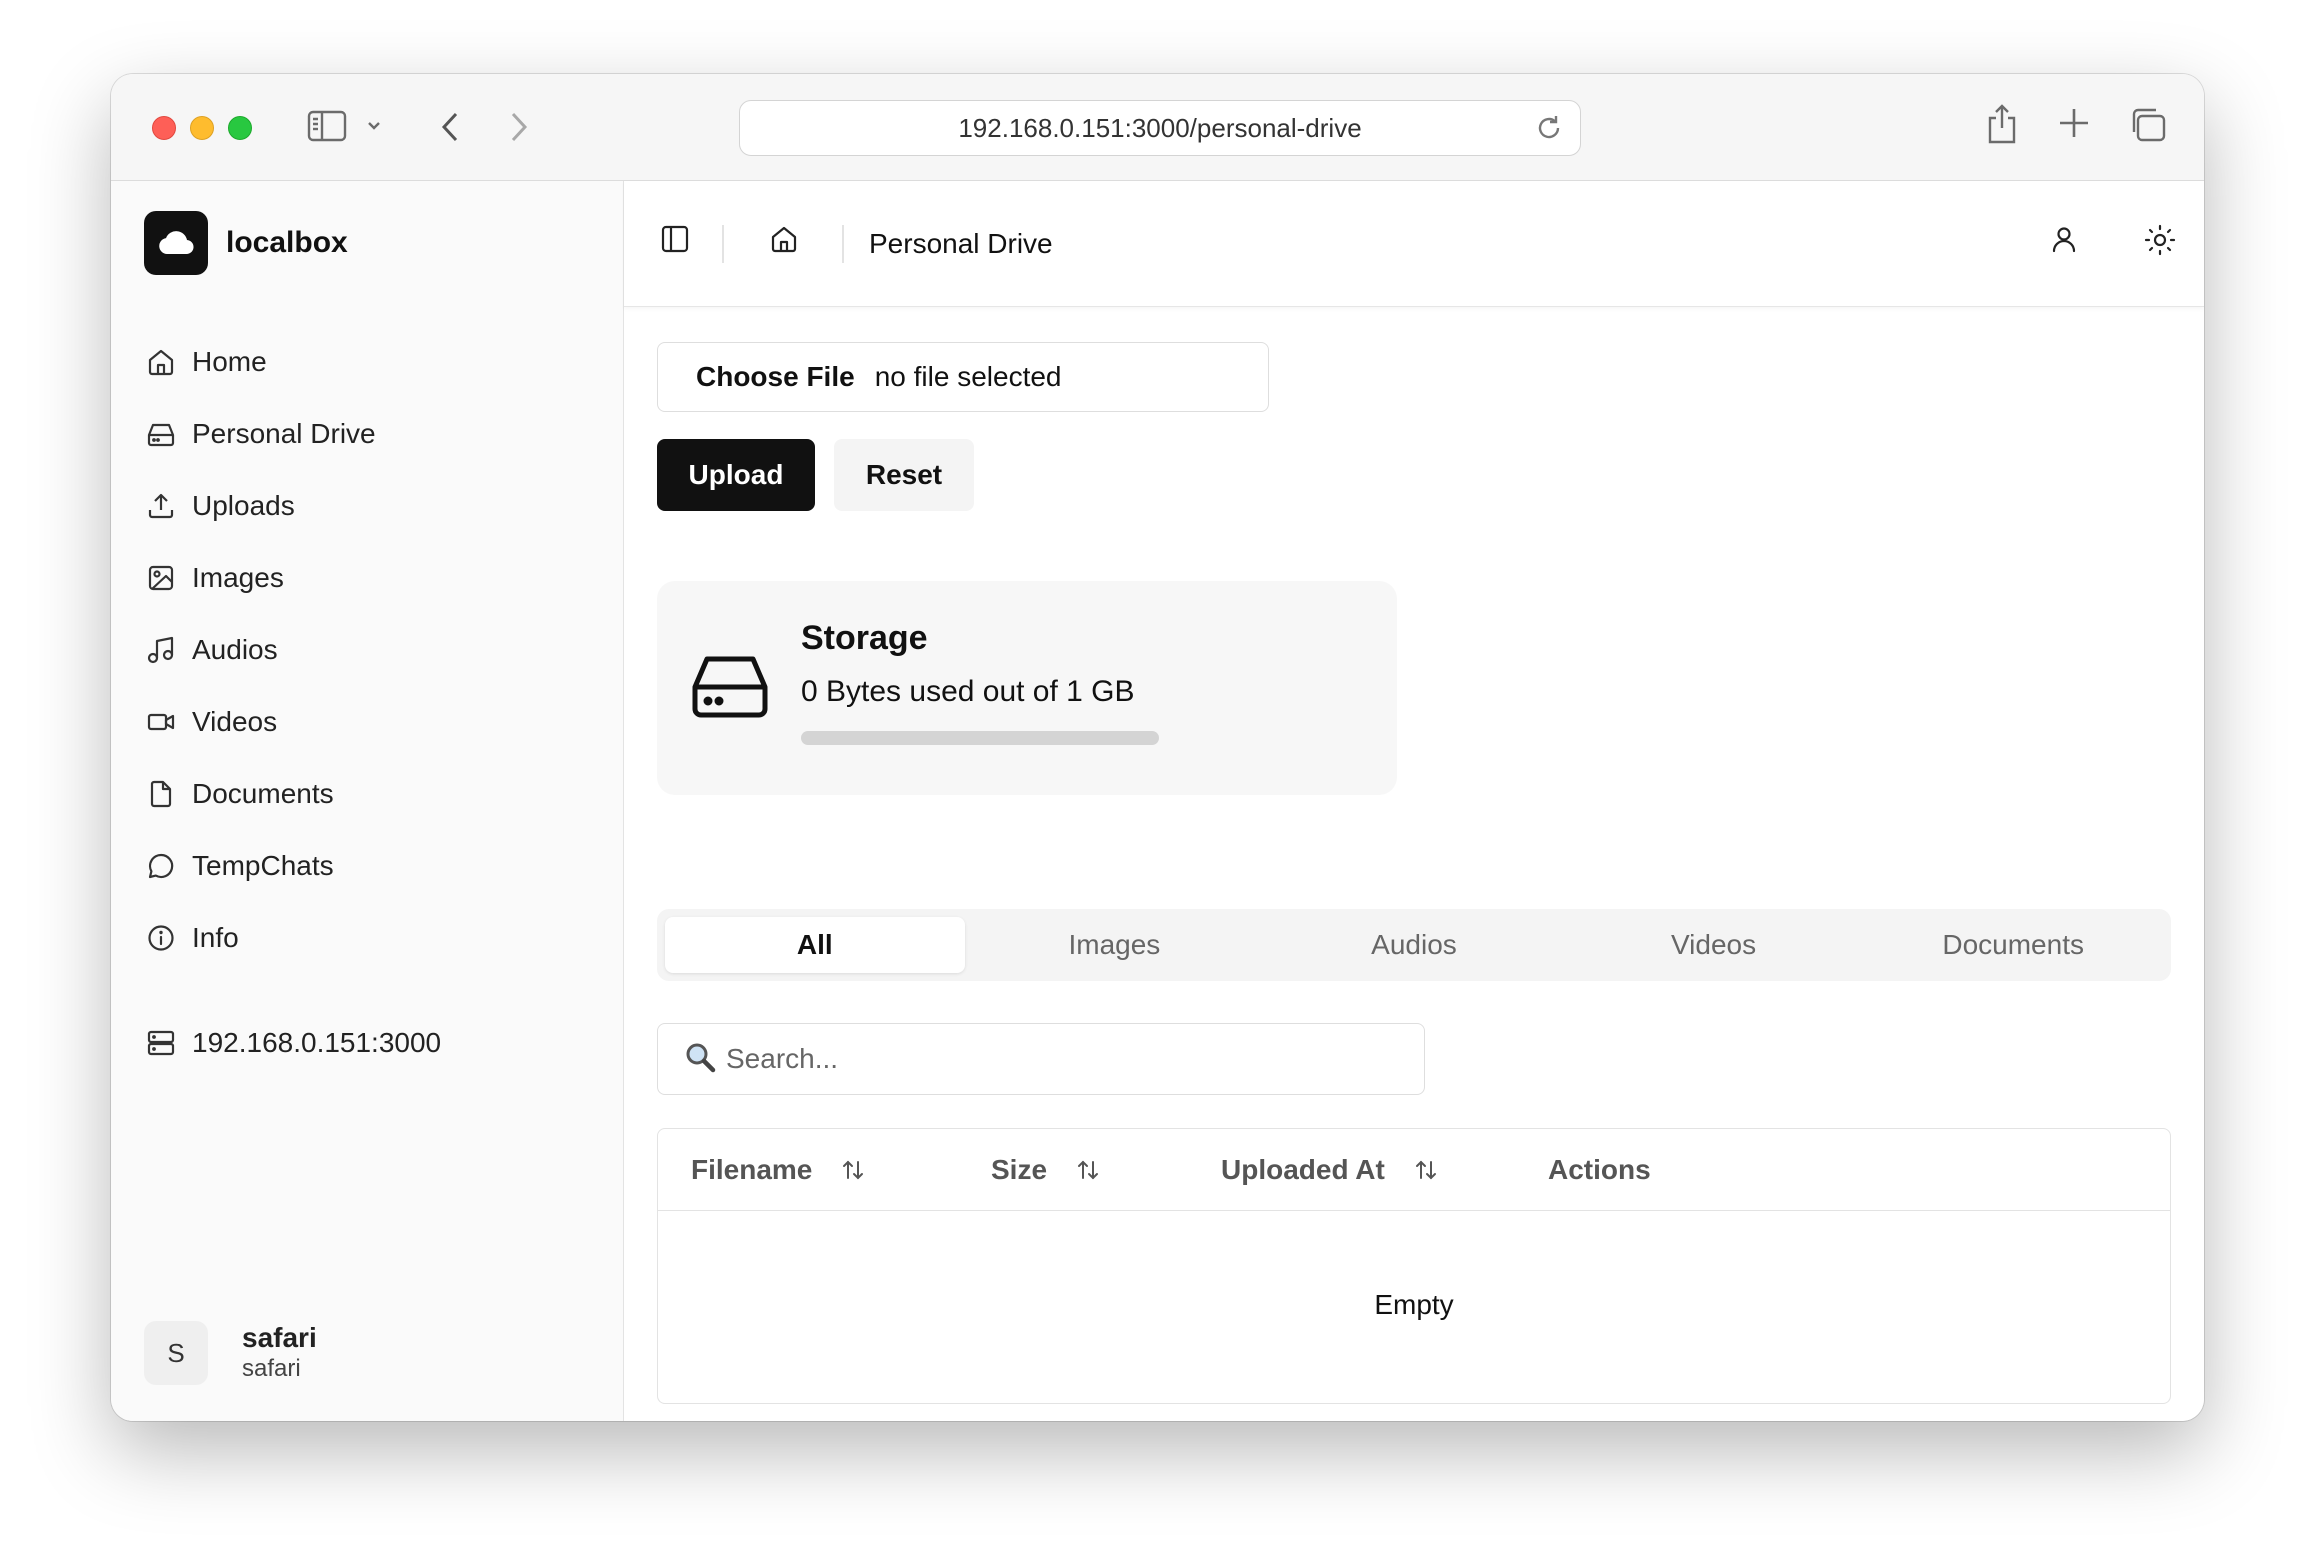 The height and width of the screenshot is (1568, 2314). I want to click on storage-card: Storage 0 Bytes used out of 1 GB, so click(1027, 688).